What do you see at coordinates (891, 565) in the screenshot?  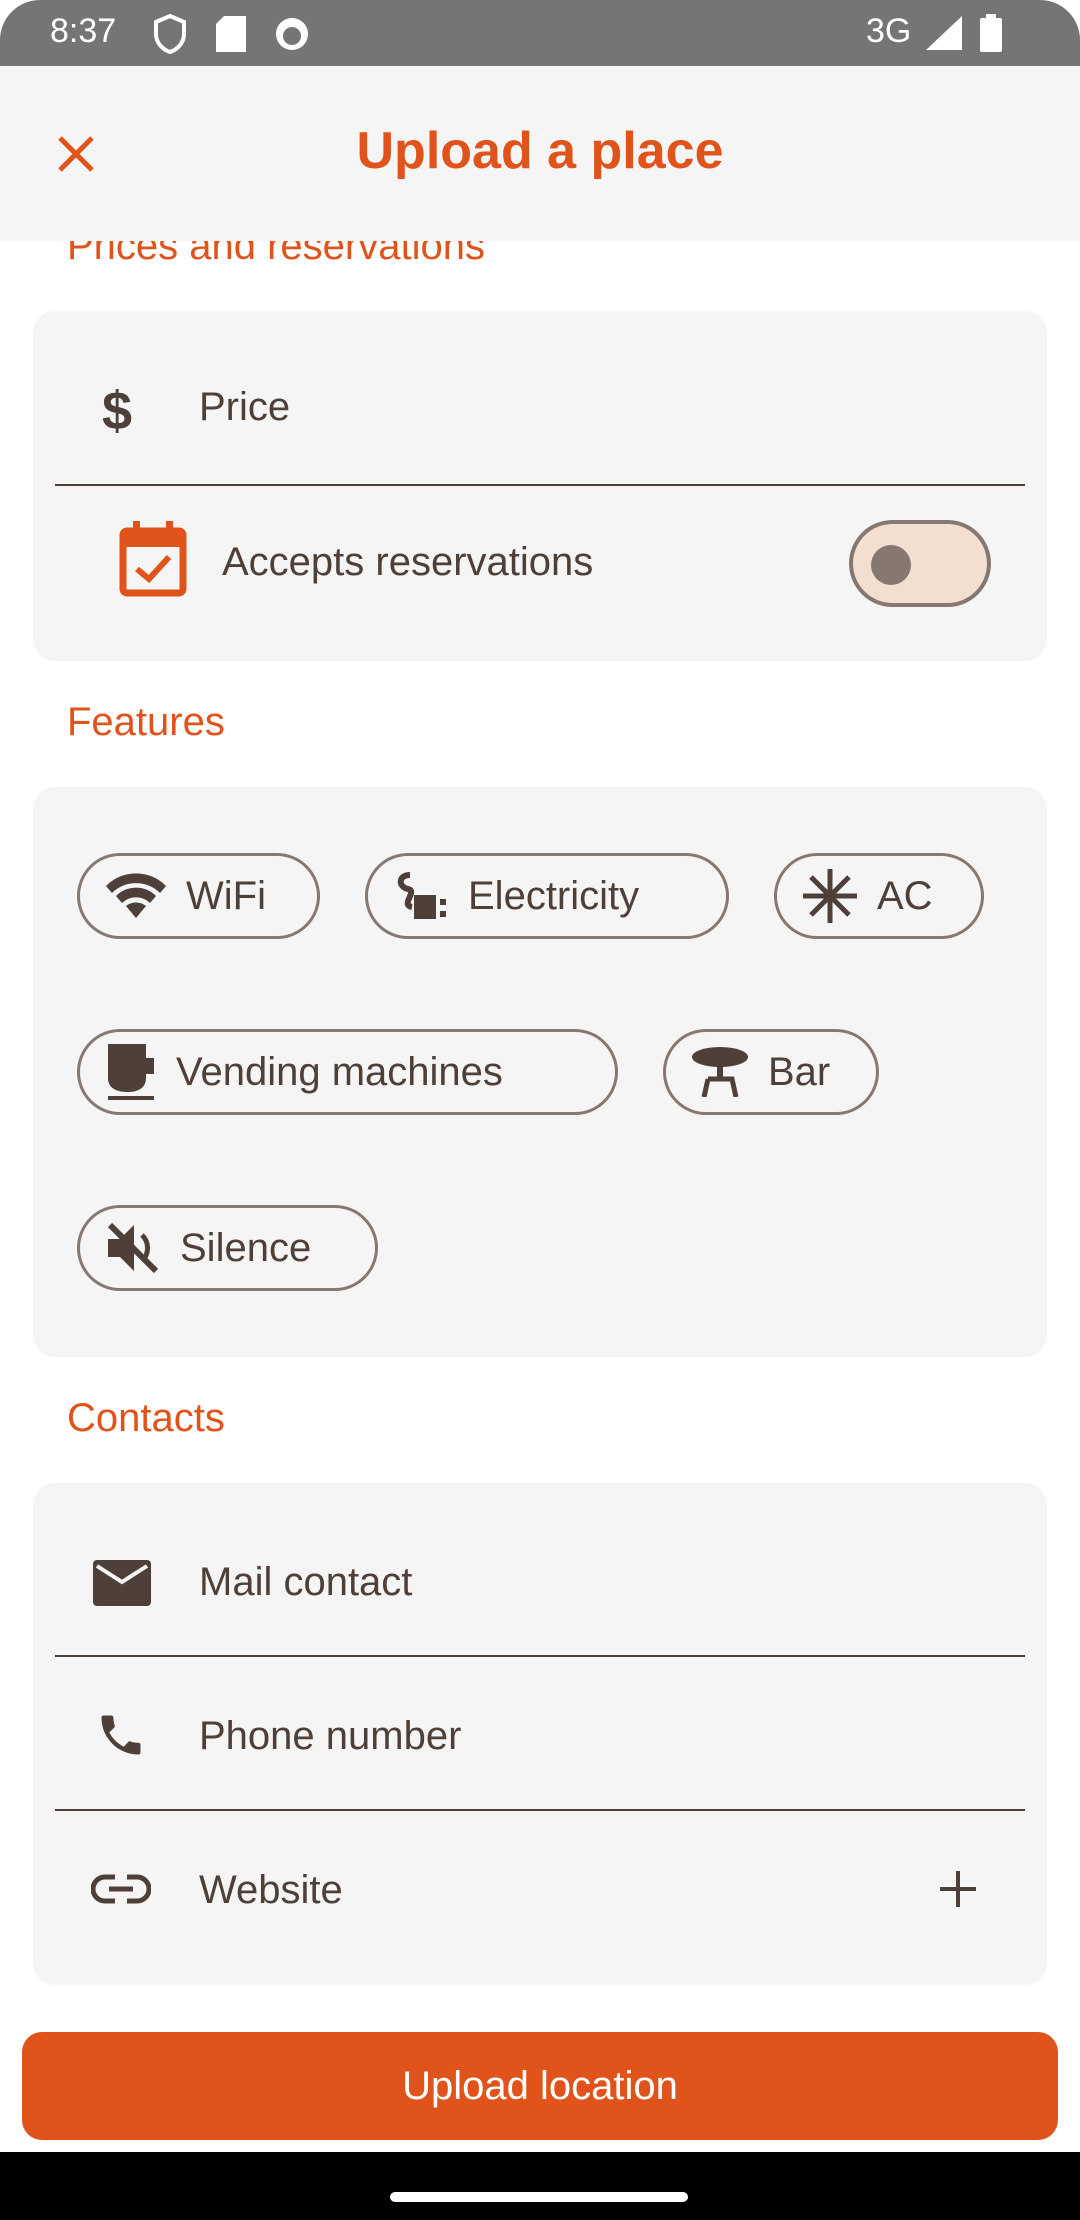 I see `toggle-thumb` at bounding box center [891, 565].